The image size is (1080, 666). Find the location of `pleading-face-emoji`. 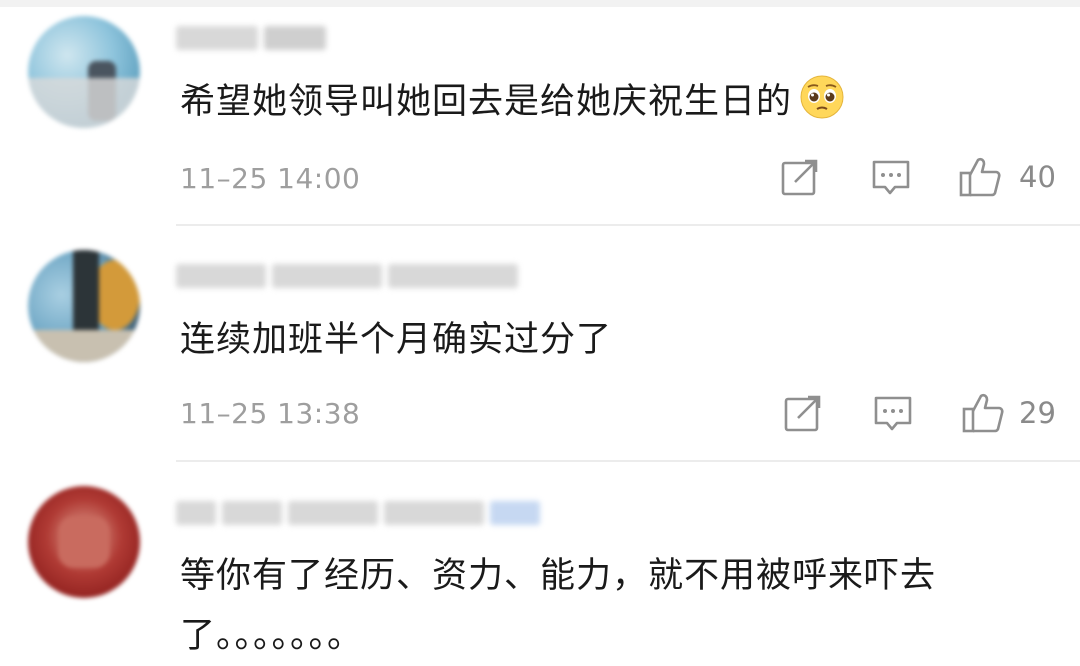

pleading-face-emoji is located at coordinates (822, 97).